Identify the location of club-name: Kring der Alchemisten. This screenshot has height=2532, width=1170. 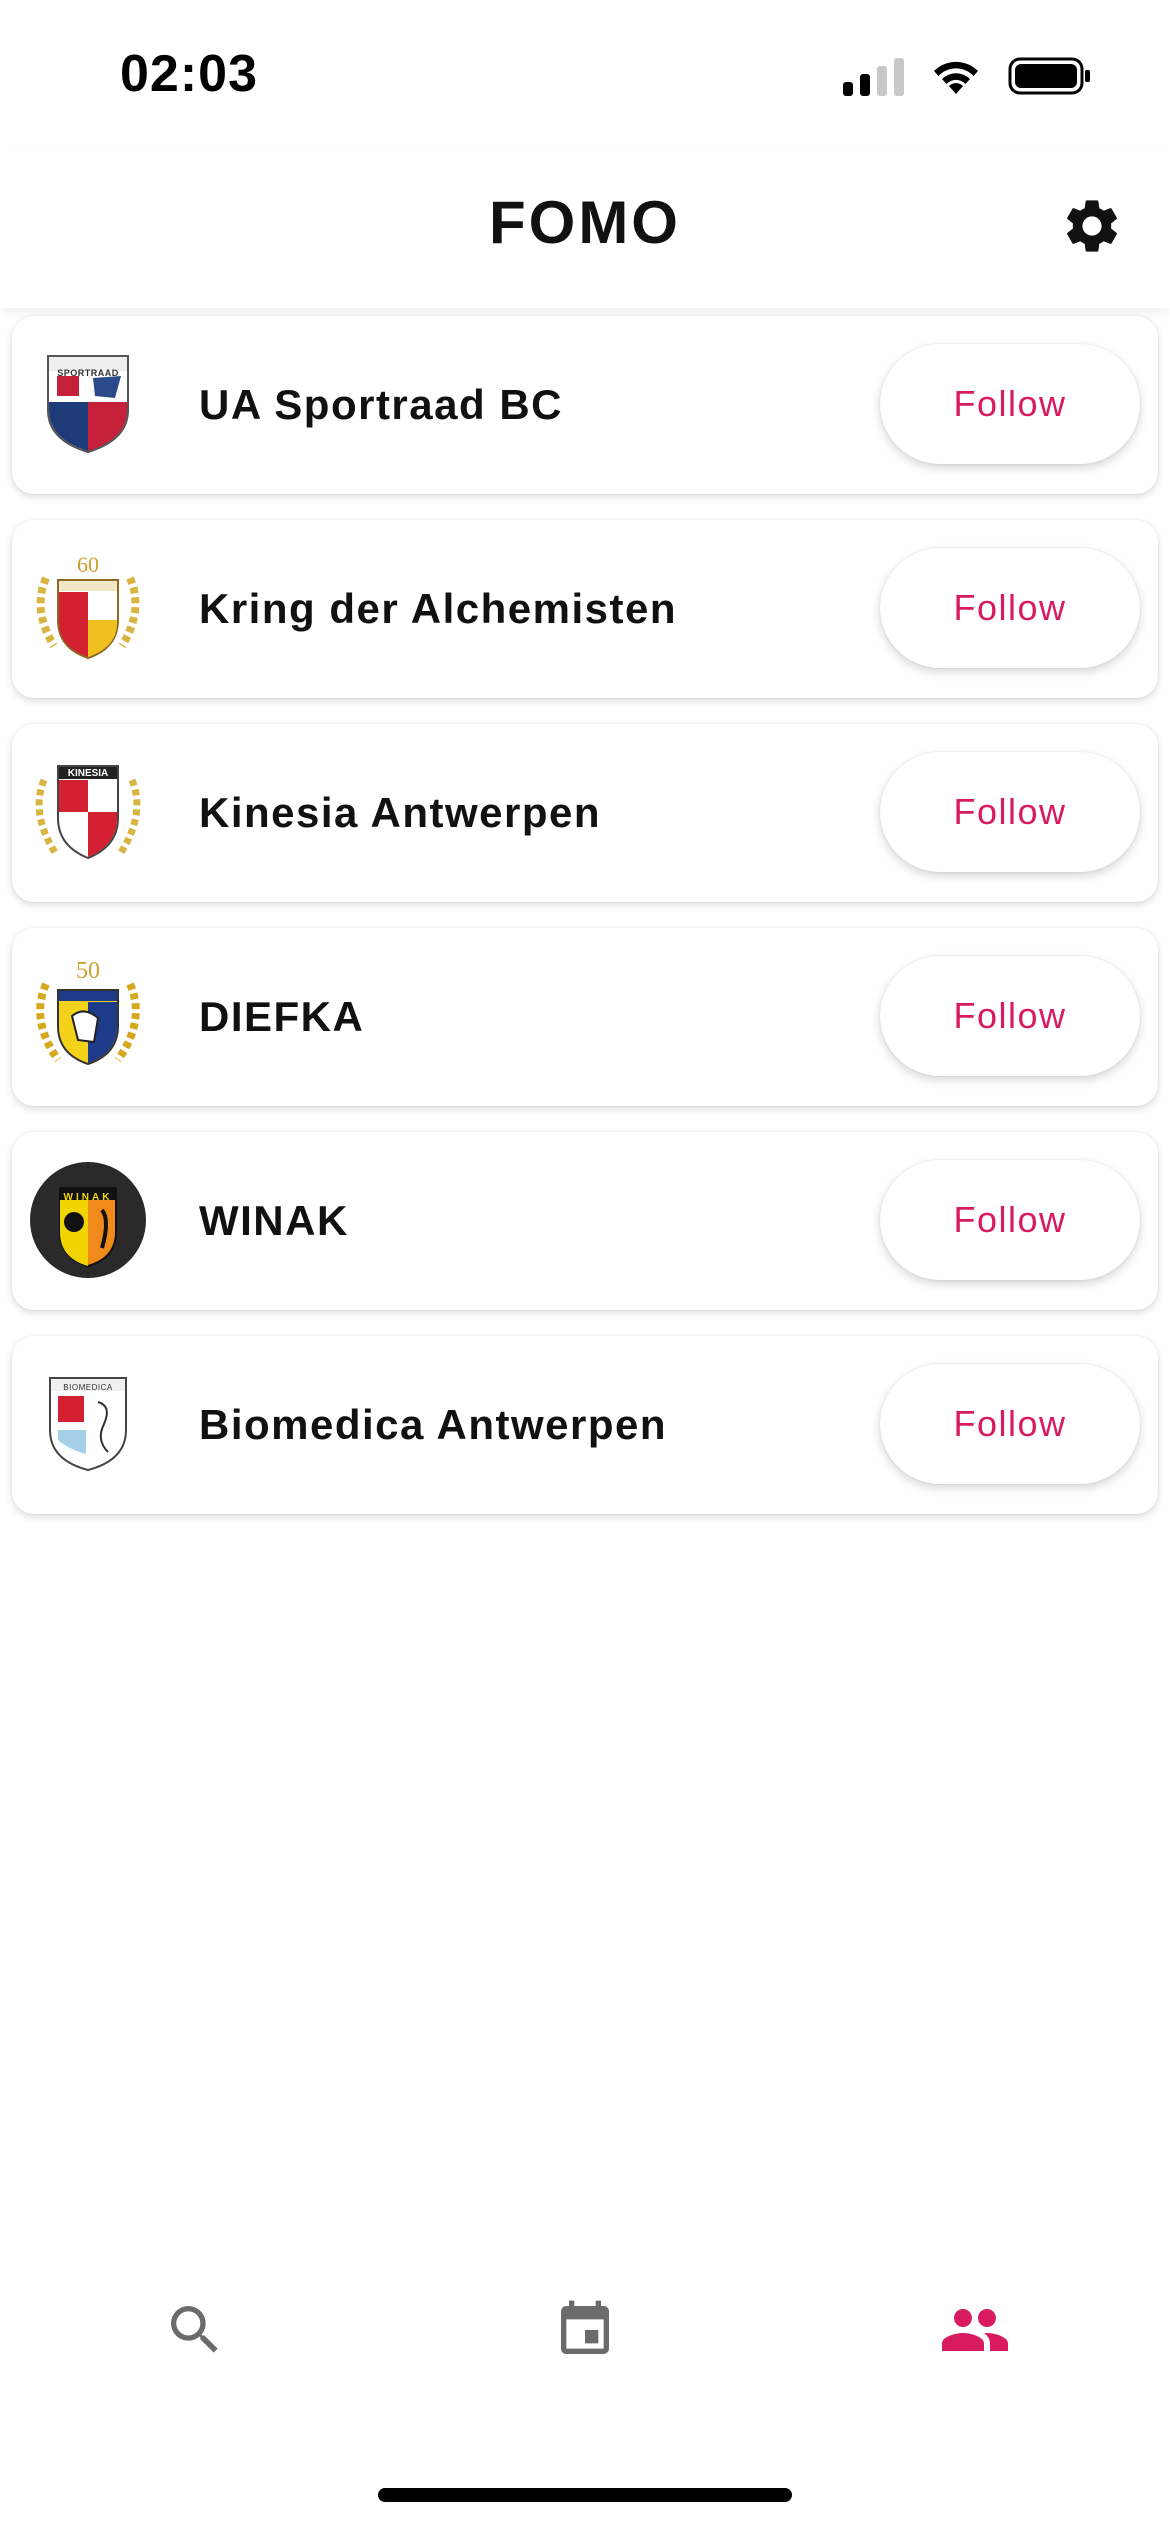
(438, 608).